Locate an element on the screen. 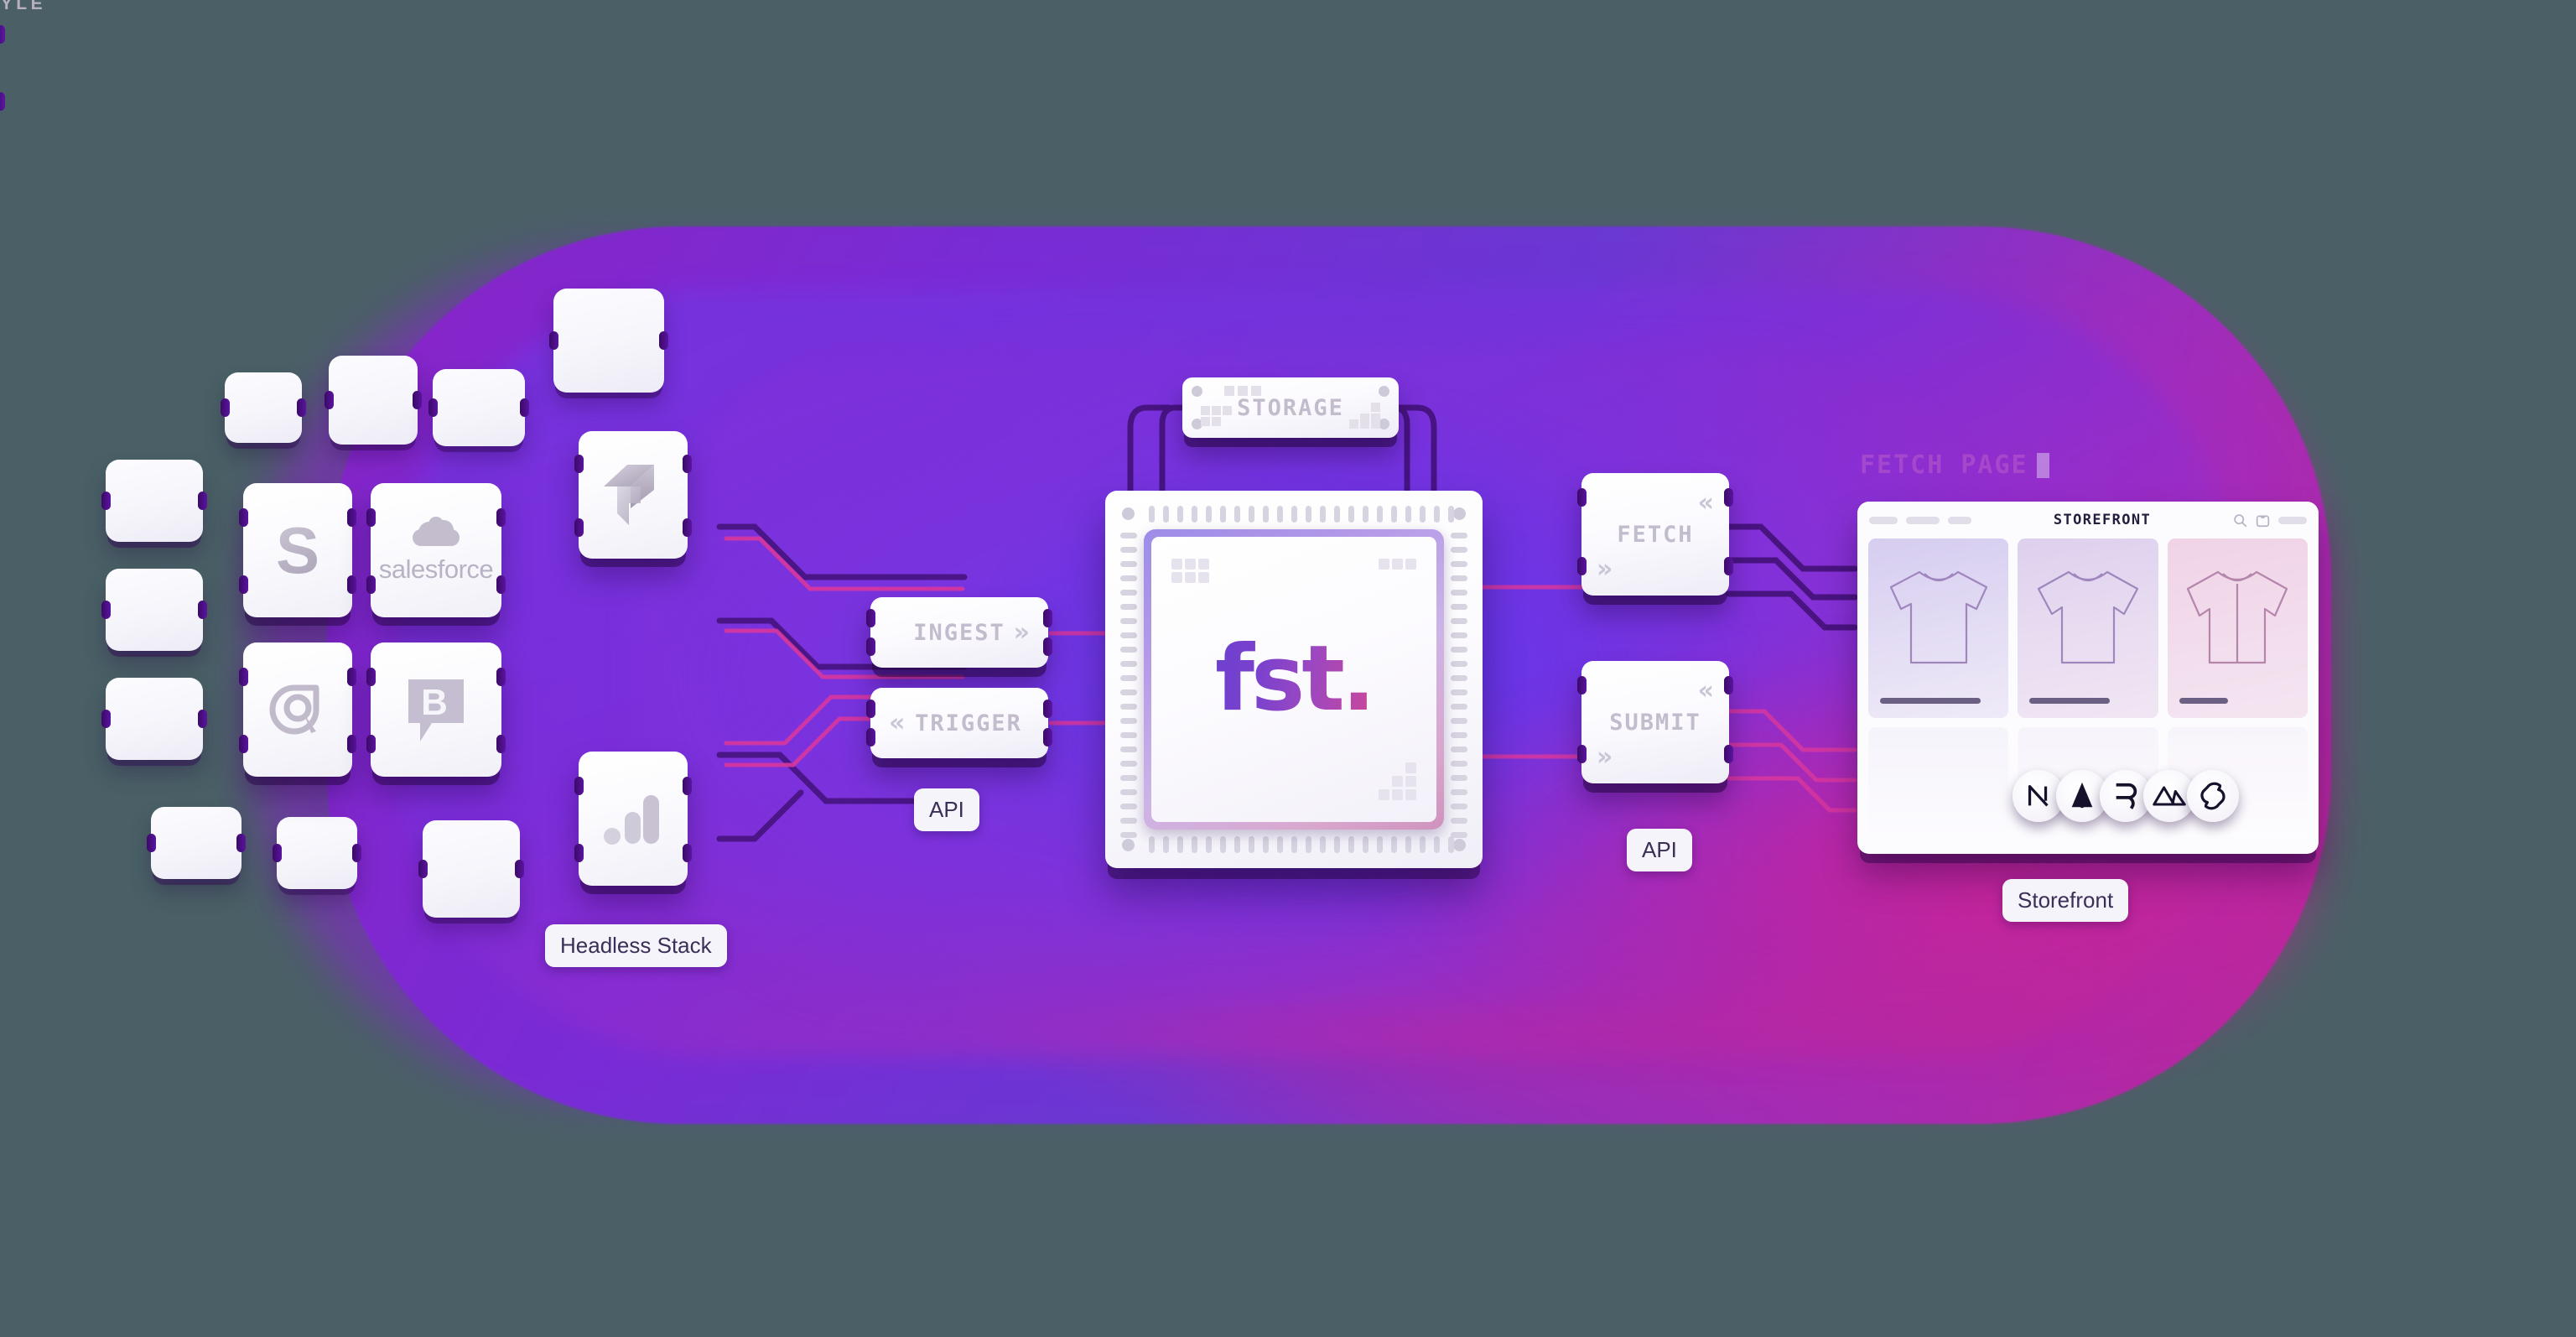 Image resolution: width=2576 pixels, height=1337 pixels. fetch-page-watermark: FETCH PAGE is located at coordinates (1954, 465).